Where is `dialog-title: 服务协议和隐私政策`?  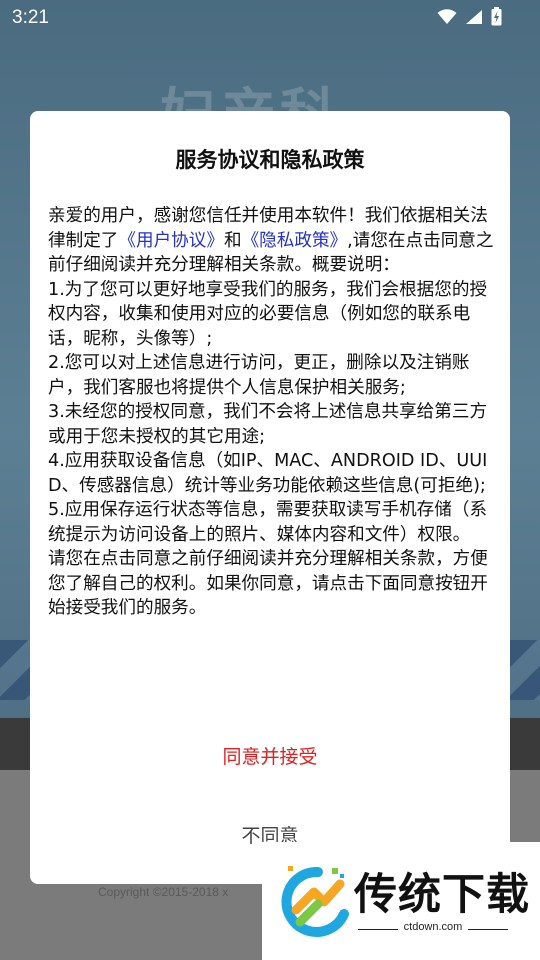 dialog-title: 服务协议和隐私政策 is located at coordinates (270, 160).